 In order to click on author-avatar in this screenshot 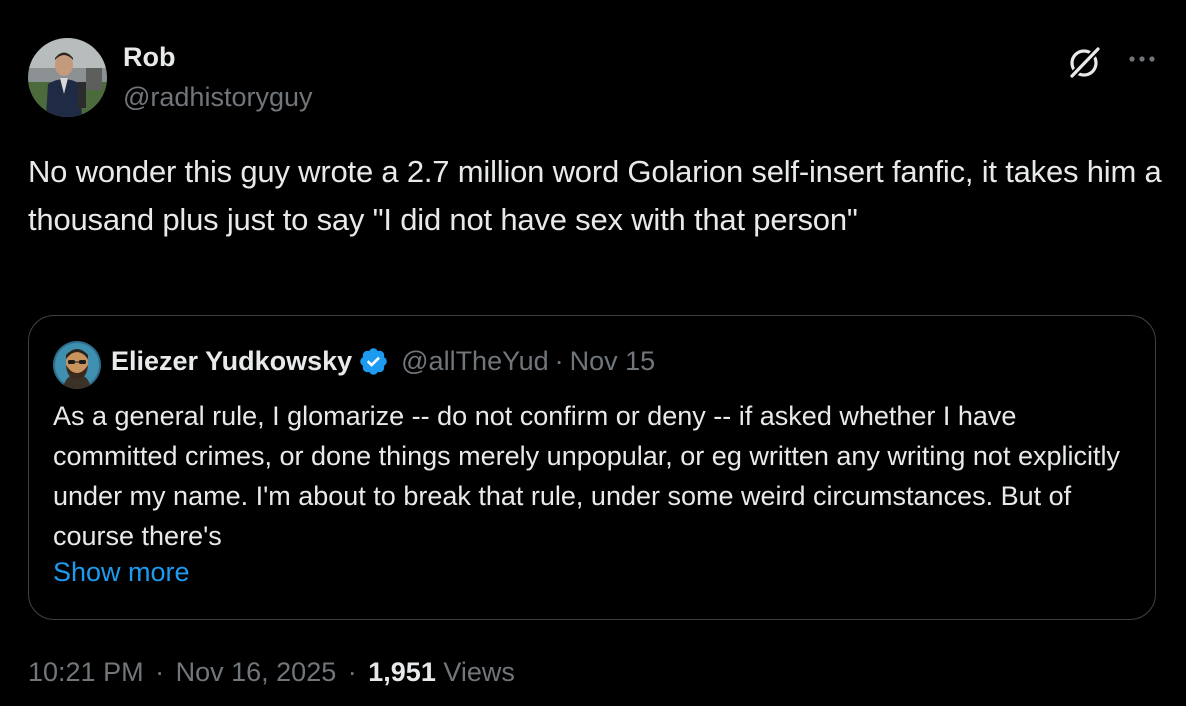, I will do `click(67, 77)`.